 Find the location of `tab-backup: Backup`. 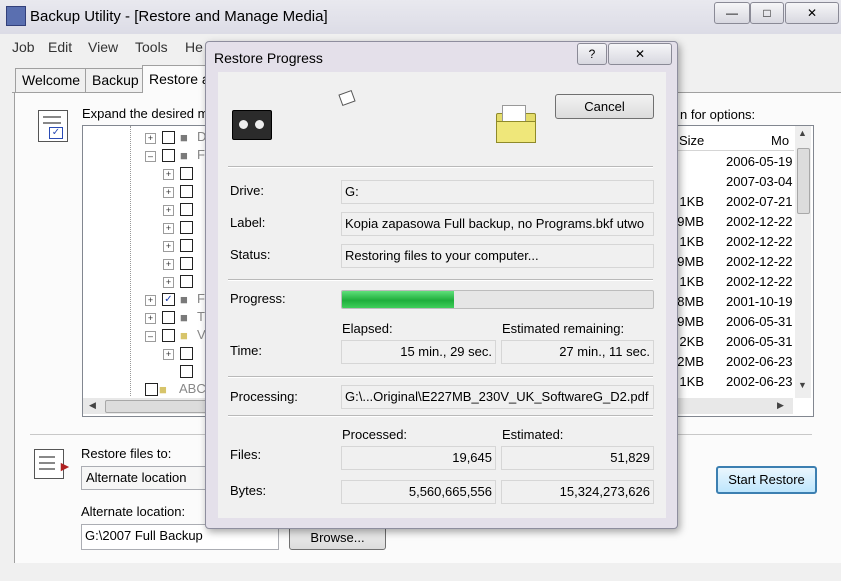

tab-backup: Backup is located at coordinates (115, 80).